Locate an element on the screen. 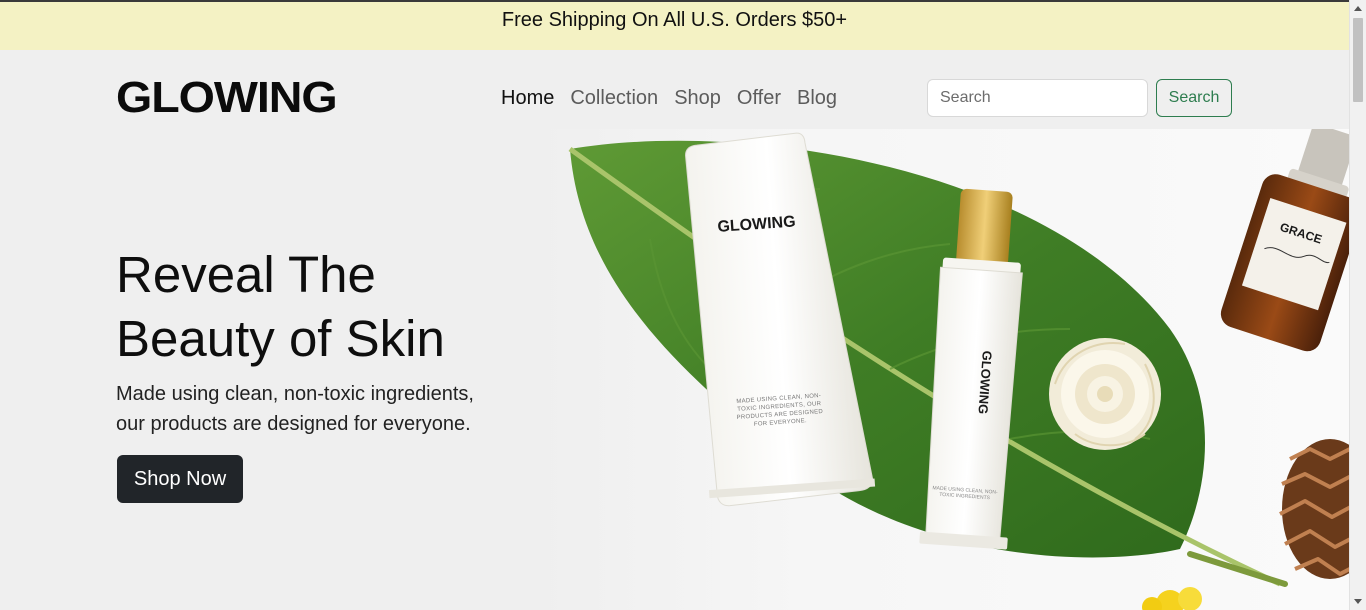 The image size is (1366, 610). nav-offer: Offer is located at coordinates (759, 98).